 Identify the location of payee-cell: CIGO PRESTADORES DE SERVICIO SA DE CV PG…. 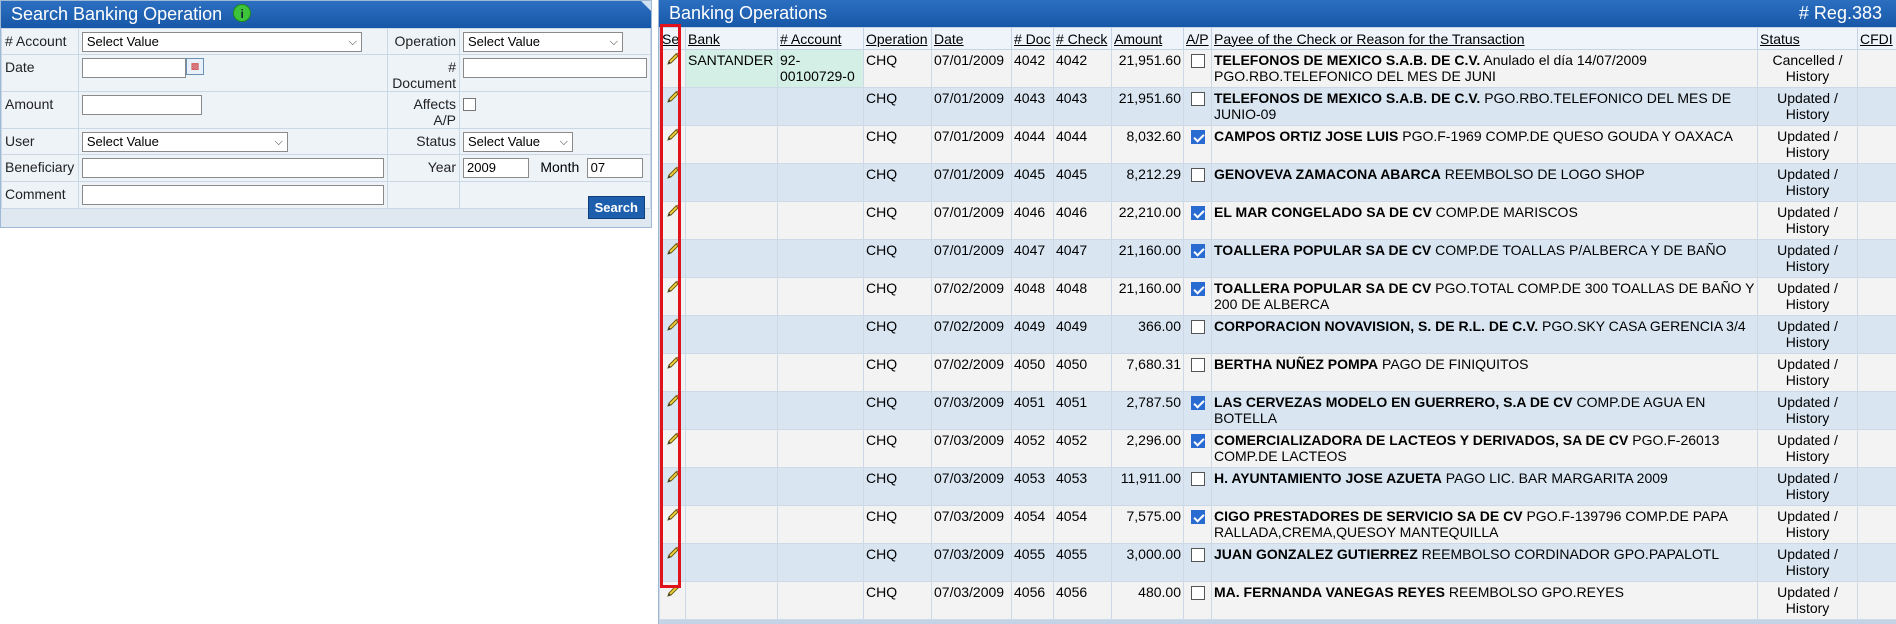
(1484, 524).